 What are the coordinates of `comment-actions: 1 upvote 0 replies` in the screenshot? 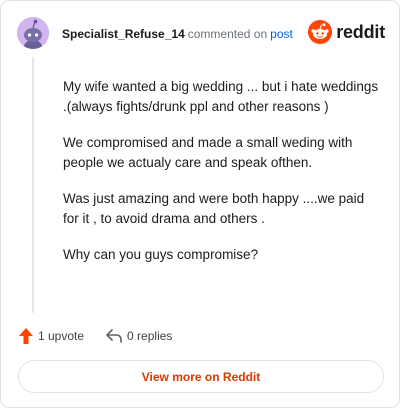 It's located at (95, 336).